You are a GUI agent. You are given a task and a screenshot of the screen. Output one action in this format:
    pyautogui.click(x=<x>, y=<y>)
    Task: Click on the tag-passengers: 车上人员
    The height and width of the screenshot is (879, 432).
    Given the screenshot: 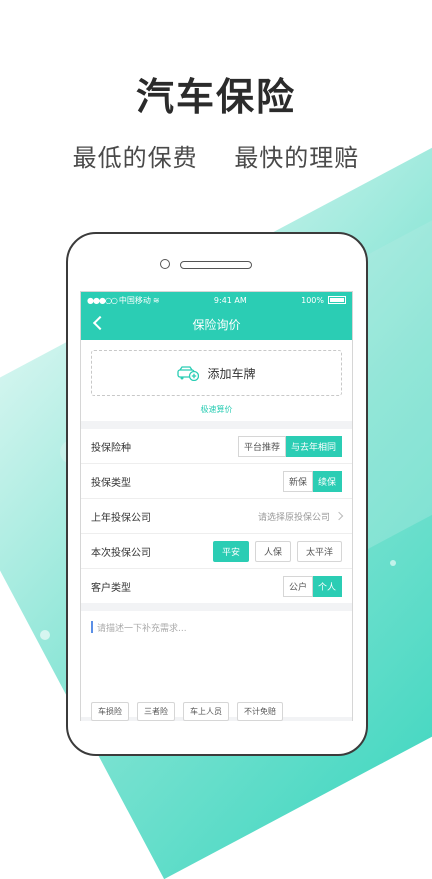 What is the action you would take?
    pyautogui.click(x=206, y=711)
    